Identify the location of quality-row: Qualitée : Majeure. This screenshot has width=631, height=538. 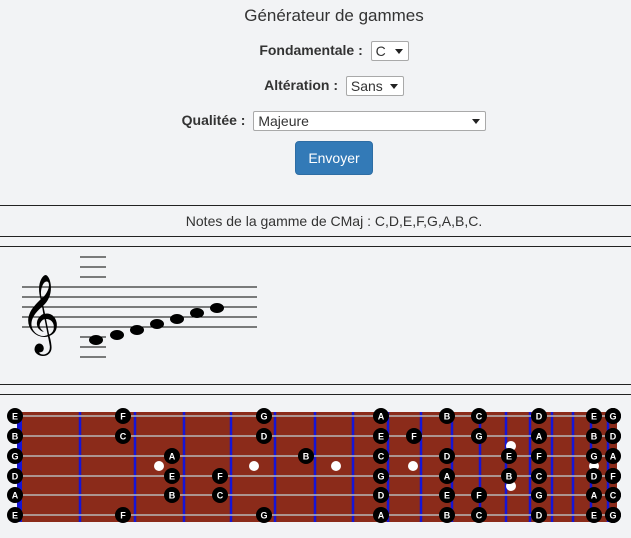
(315, 121).